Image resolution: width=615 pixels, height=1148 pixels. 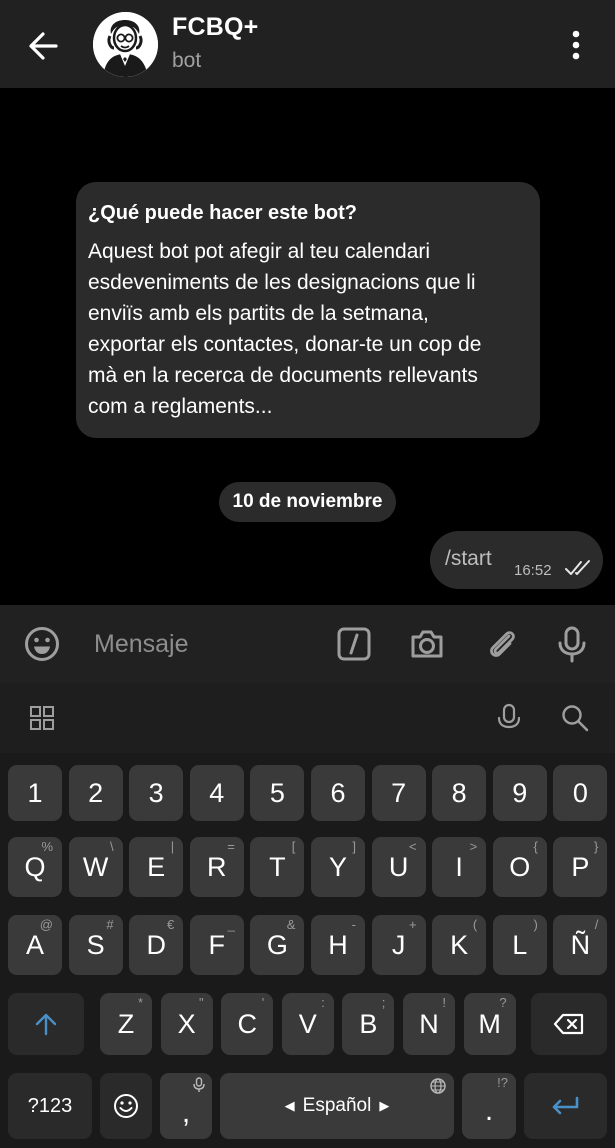 I want to click on key-label: 2, so click(x=96, y=792).